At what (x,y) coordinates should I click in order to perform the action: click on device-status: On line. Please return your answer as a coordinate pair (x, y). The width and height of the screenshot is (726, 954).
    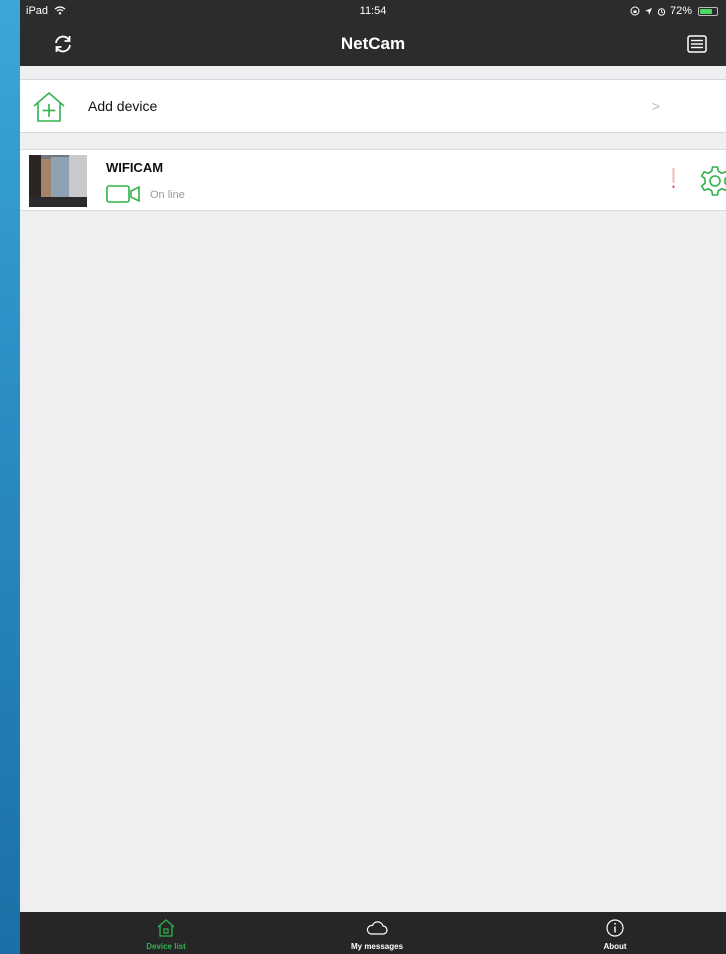
    Looking at the image, I should click on (167, 195).